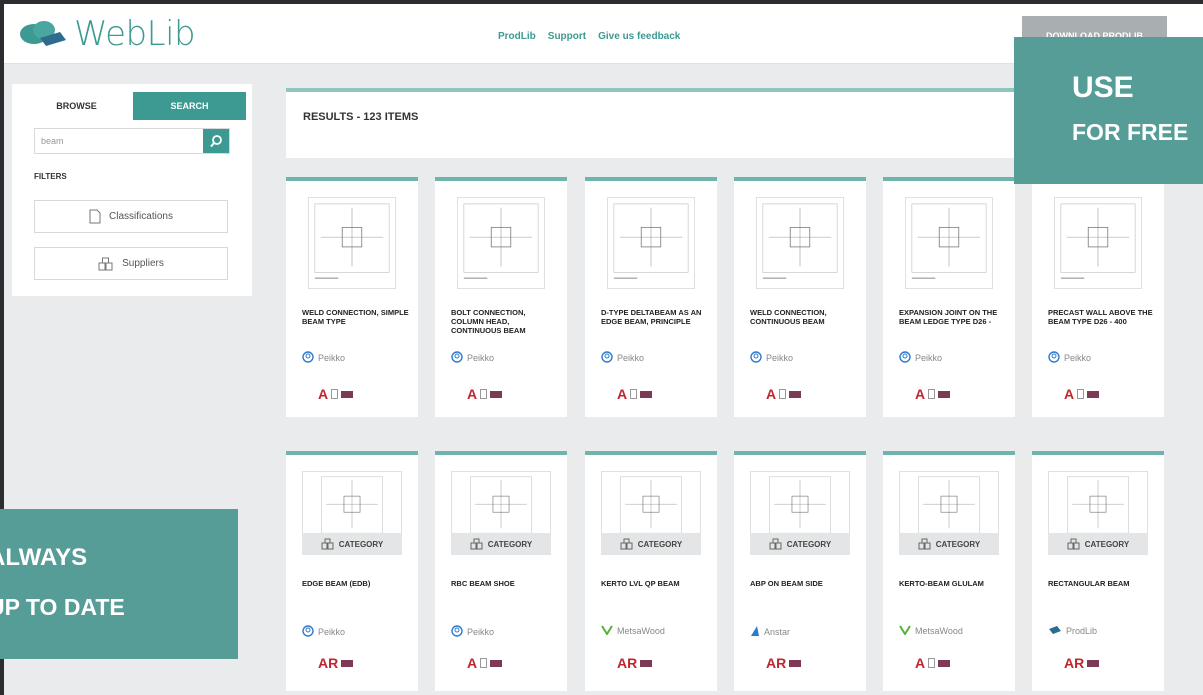  I want to click on filters-label: FILTERS, so click(50, 176).